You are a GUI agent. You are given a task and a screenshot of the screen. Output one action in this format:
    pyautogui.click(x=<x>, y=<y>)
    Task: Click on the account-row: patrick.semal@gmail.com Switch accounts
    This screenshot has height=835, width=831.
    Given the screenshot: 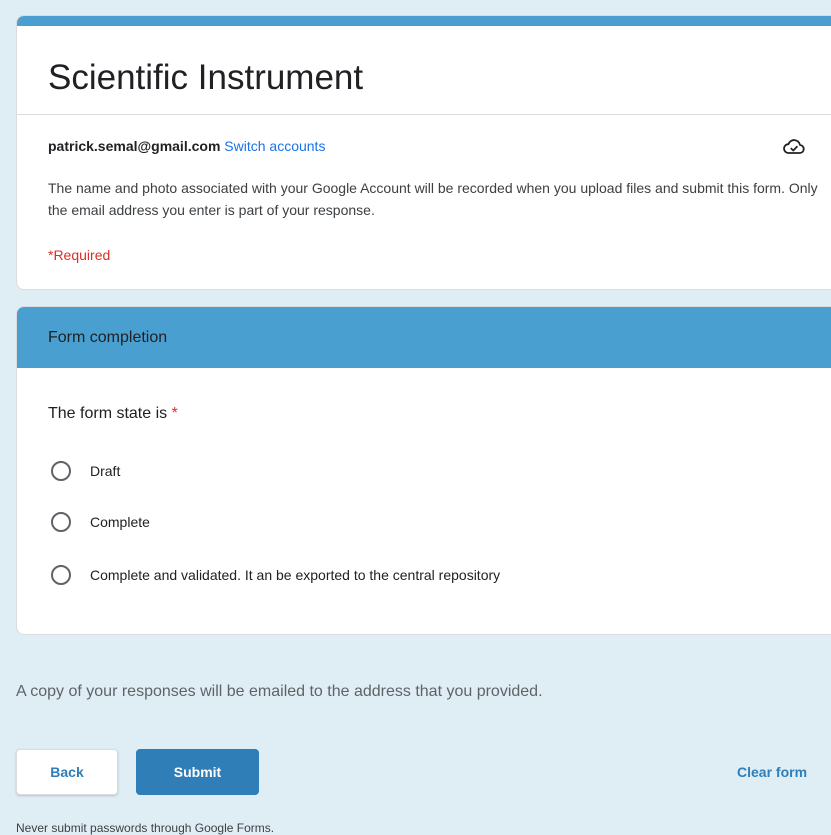 What is the action you would take?
    pyautogui.click(x=186, y=146)
    